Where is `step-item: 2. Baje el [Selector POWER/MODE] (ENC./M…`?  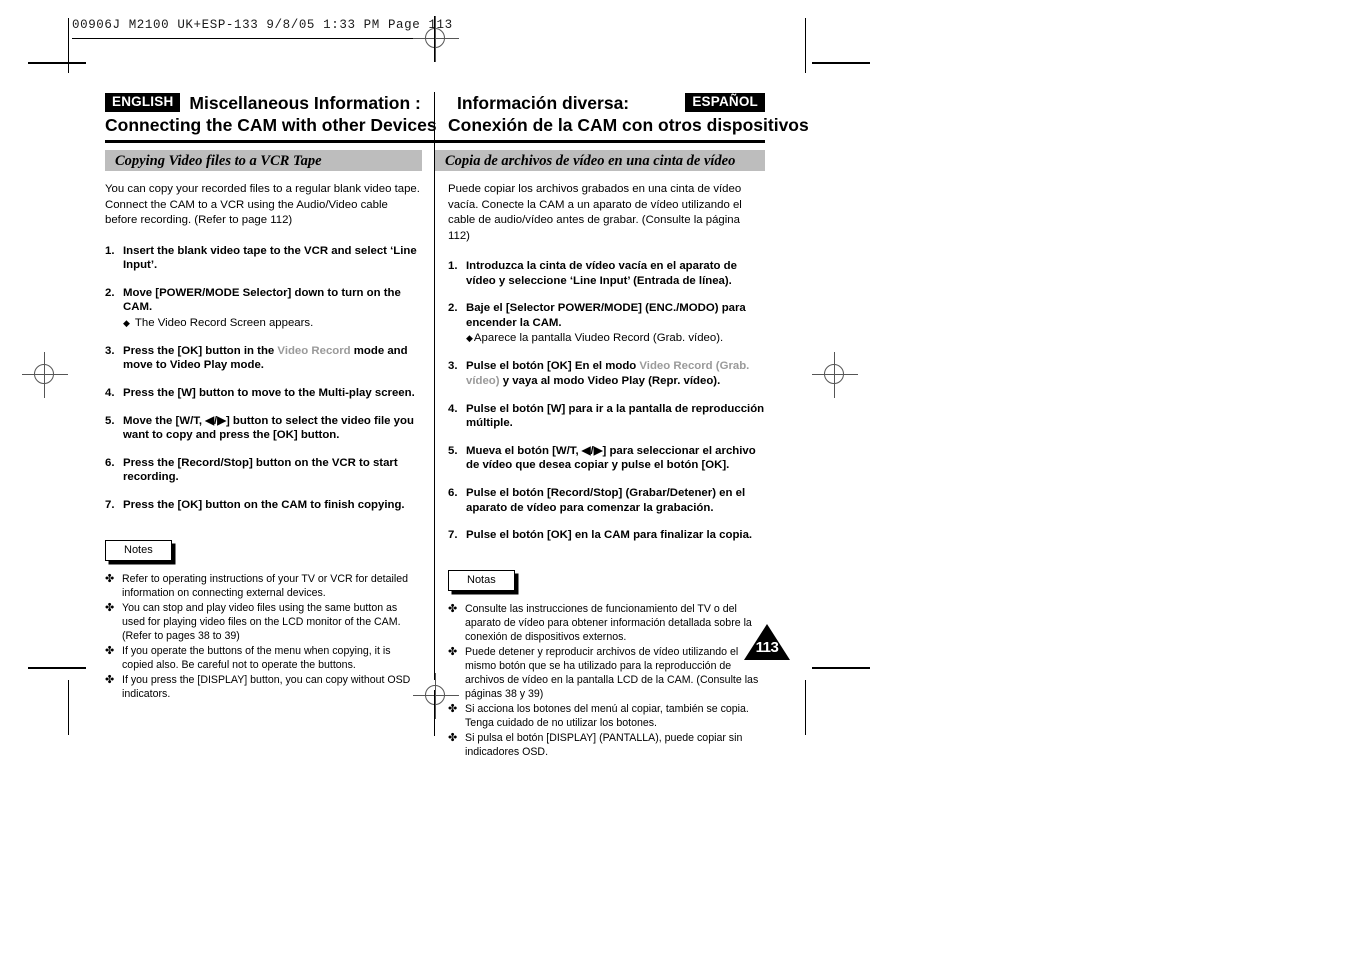 step-item: 2. Baje el [Selector POWER/MODE] (ENC./M… is located at coordinates (606, 323).